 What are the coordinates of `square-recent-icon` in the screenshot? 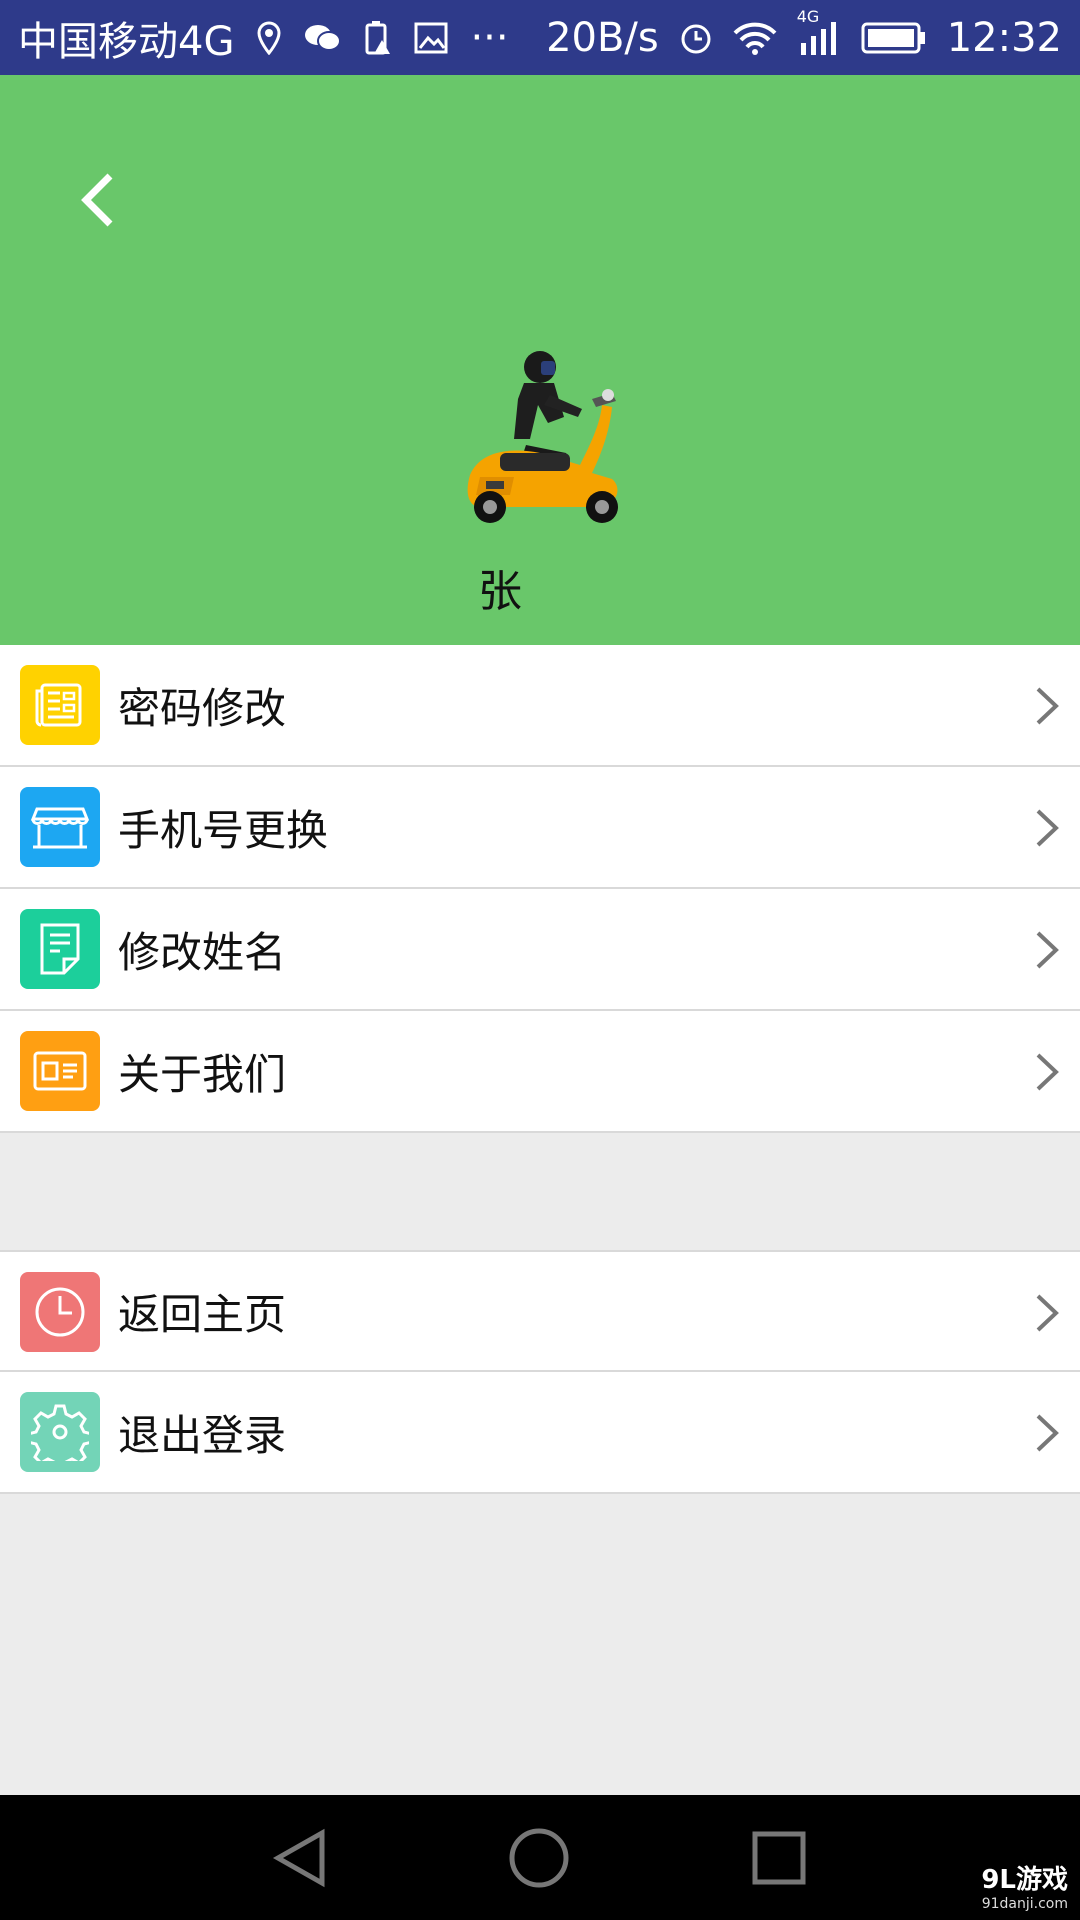 It's located at (779, 1858).